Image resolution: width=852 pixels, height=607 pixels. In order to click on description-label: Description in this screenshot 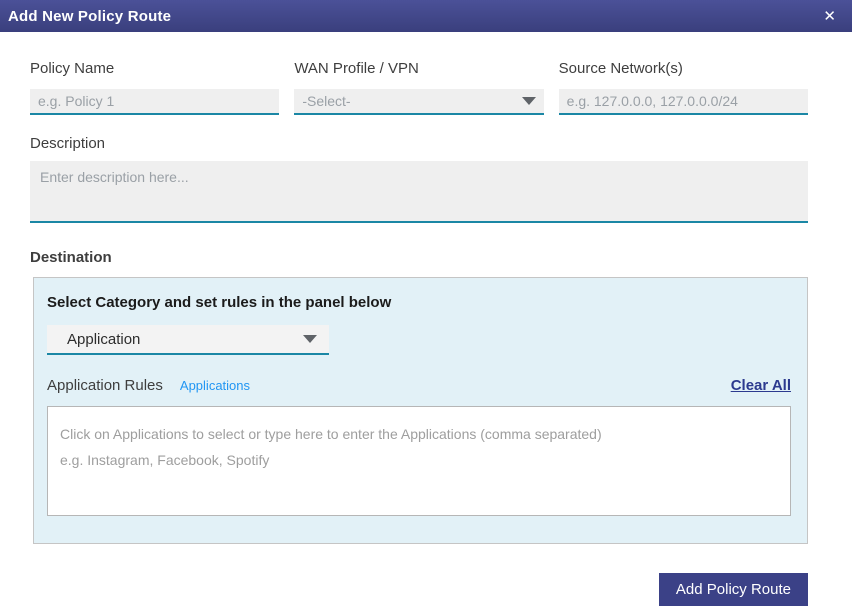, I will do `click(68, 143)`.